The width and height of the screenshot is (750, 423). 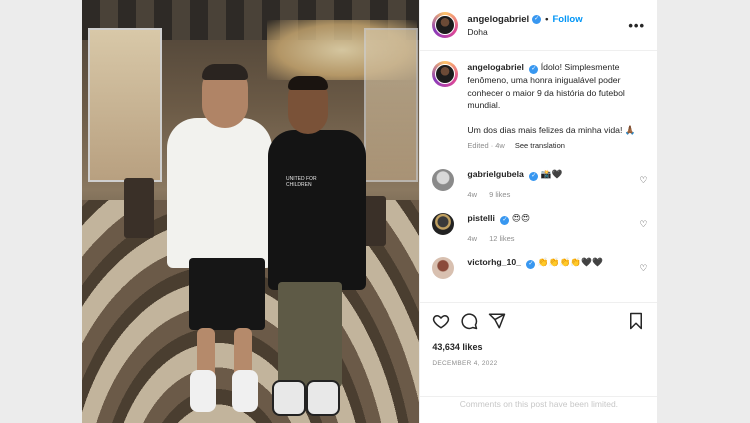 I want to click on likes-count: 43,634 likes, so click(x=538, y=341).